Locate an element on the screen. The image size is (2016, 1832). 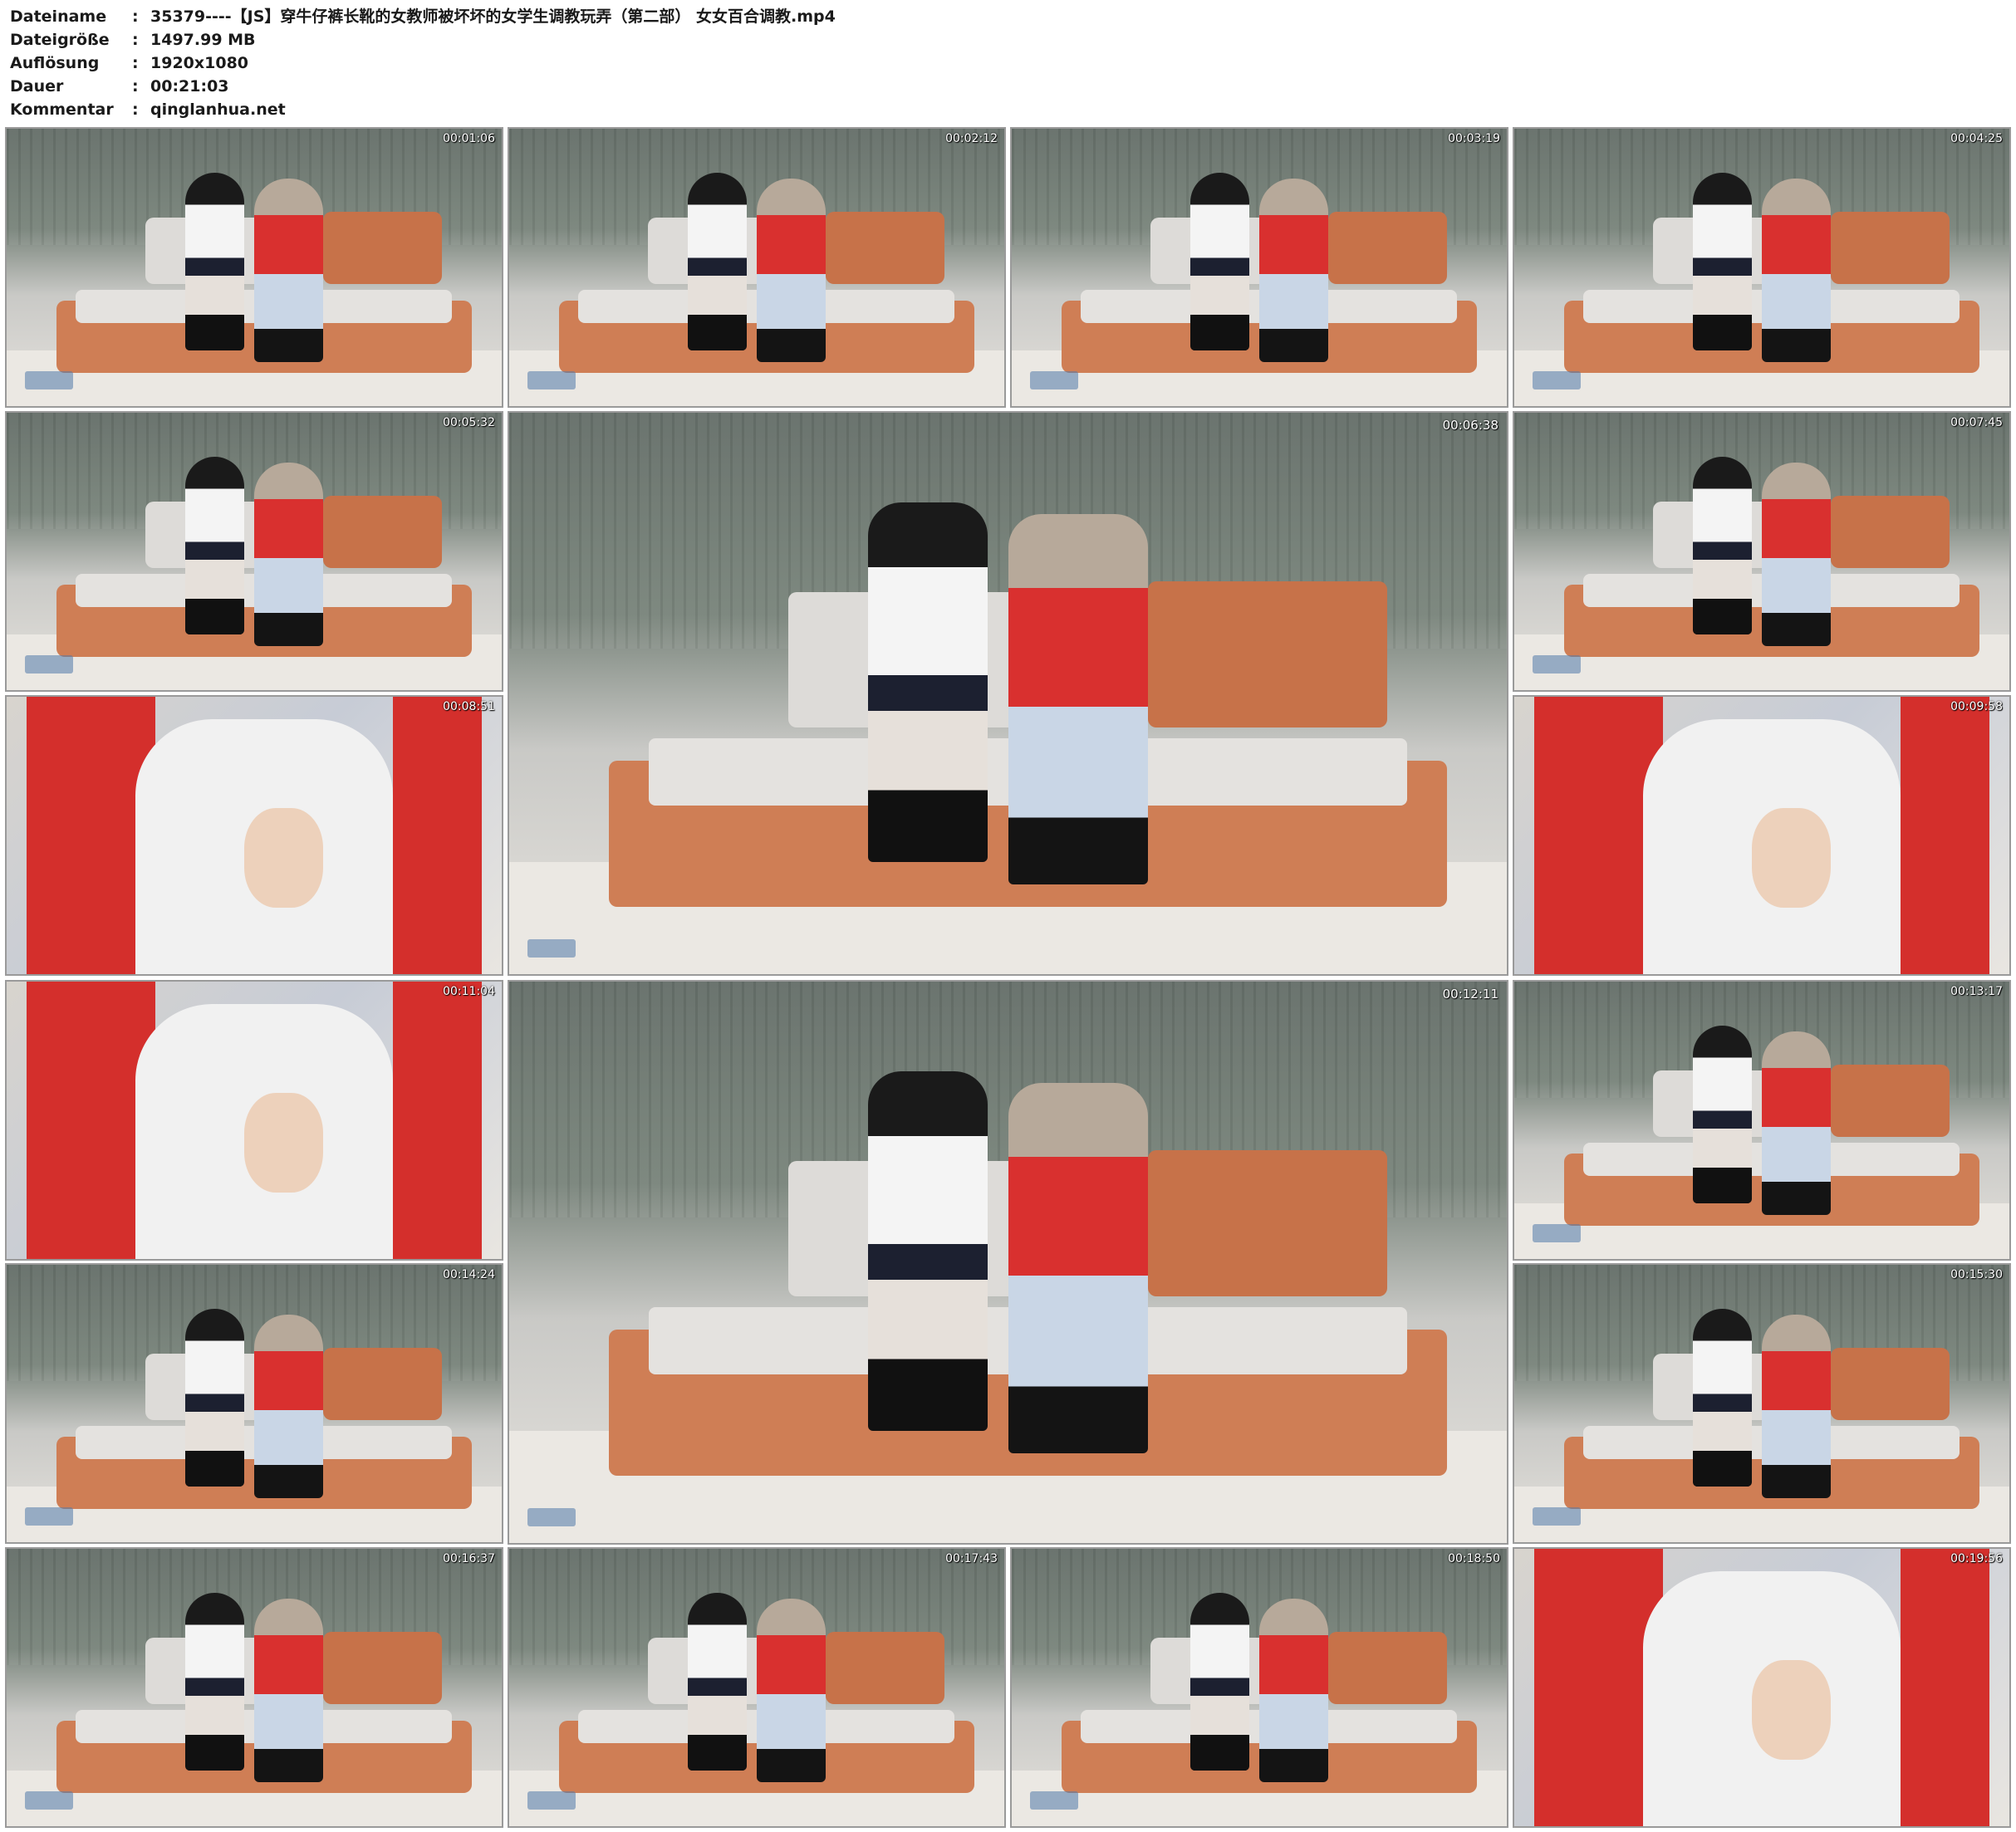
thumbnail-frame: 00:05:32 is located at coordinates (254, 551).